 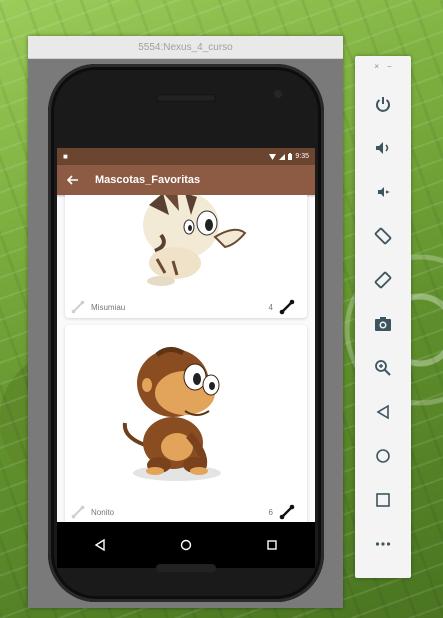 I want to click on clock: 9:35, so click(x=302, y=156).